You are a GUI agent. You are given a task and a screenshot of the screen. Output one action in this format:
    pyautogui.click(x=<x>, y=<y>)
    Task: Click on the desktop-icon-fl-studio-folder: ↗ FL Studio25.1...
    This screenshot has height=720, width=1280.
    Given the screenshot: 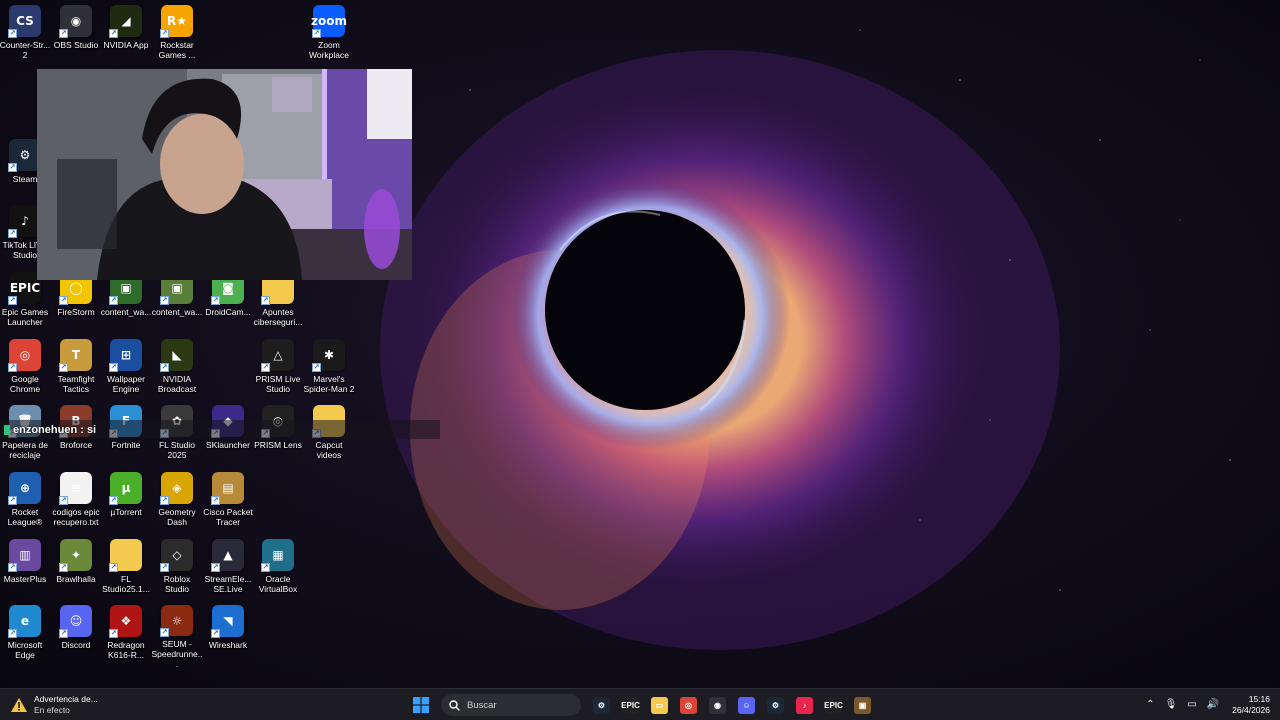 What is the action you would take?
    pyautogui.click(x=126, y=571)
    